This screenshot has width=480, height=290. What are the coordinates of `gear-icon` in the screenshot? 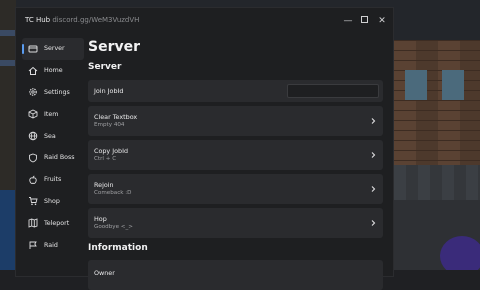 It's located at (33, 92).